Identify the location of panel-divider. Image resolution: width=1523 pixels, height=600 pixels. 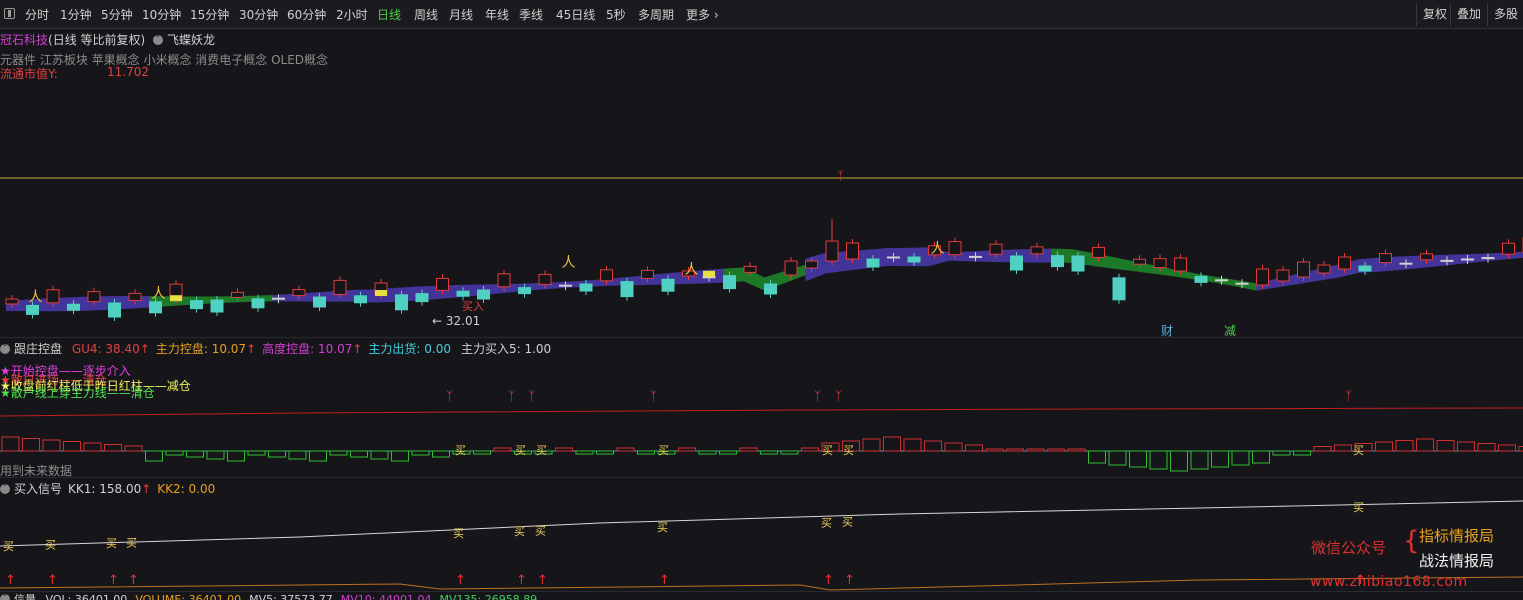
(761, 477).